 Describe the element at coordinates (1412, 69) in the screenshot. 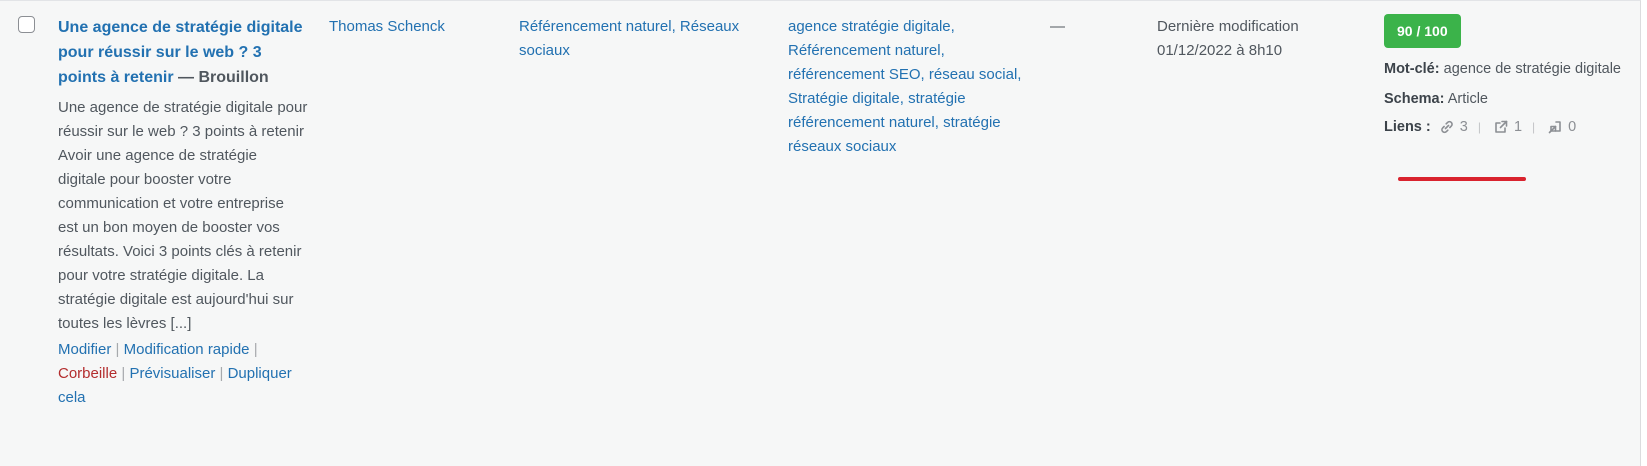

I see `keyword-label: Mot-clé:` at that location.